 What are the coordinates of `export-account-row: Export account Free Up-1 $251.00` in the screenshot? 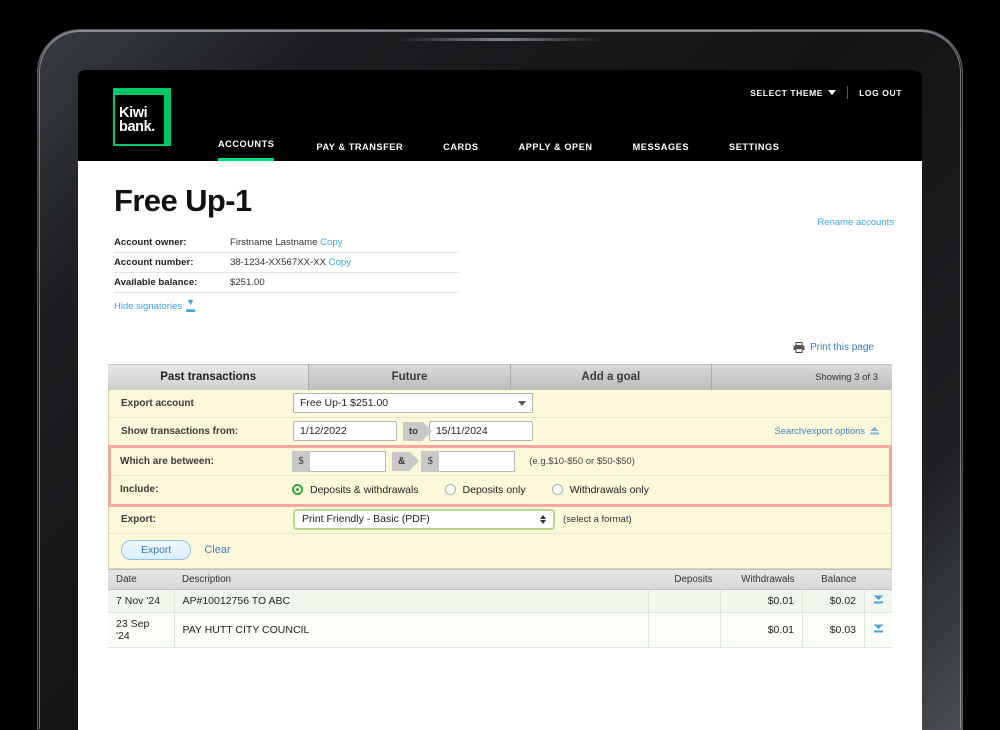 It's located at (500, 404).